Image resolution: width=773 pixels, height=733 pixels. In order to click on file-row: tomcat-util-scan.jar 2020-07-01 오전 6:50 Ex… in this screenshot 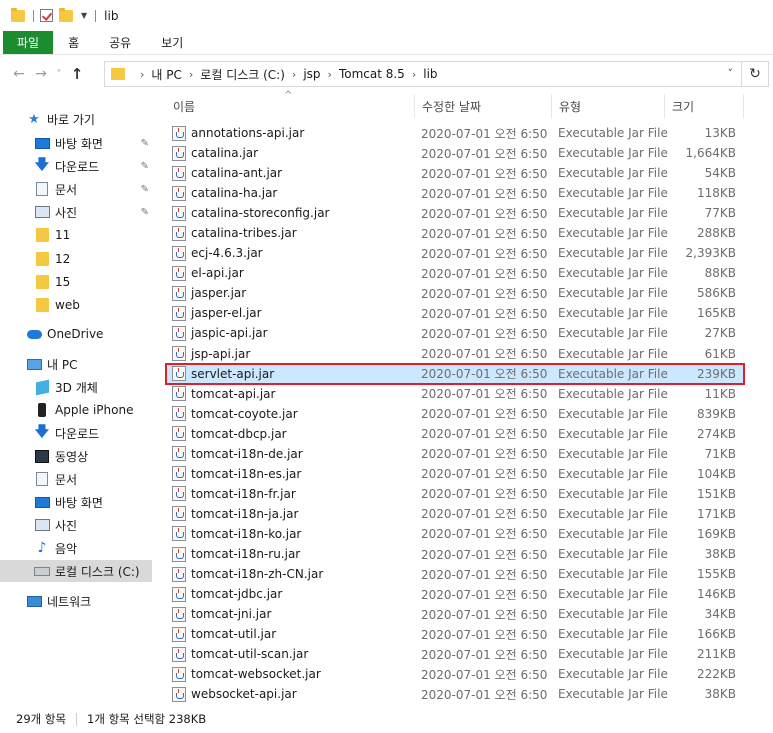, I will do `click(455, 654)`.